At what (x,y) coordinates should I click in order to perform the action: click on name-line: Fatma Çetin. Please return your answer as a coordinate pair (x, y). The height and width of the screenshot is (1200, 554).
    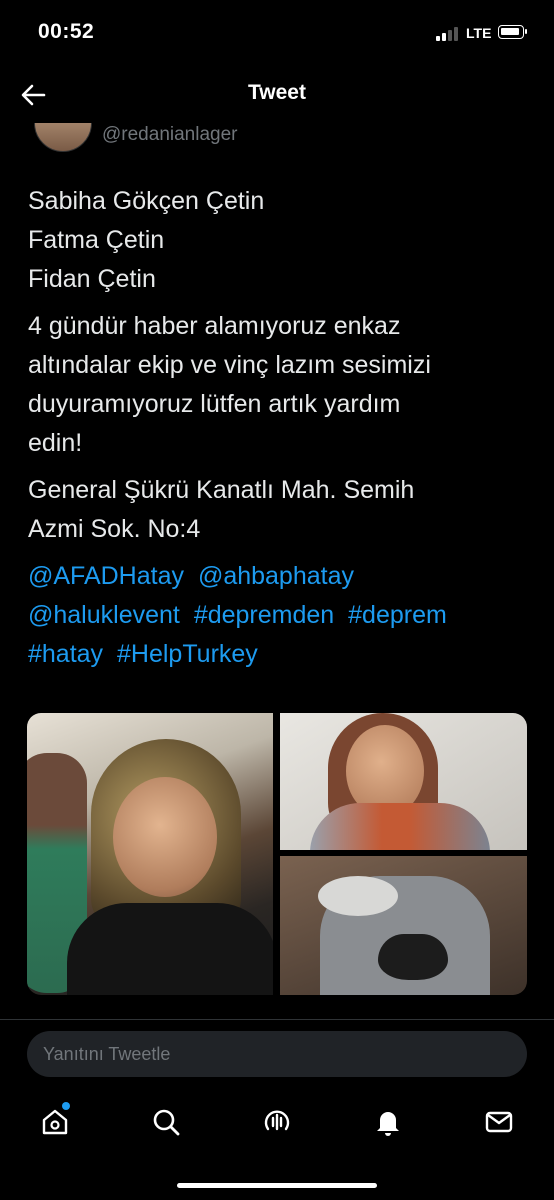
    Looking at the image, I should click on (96, 240).